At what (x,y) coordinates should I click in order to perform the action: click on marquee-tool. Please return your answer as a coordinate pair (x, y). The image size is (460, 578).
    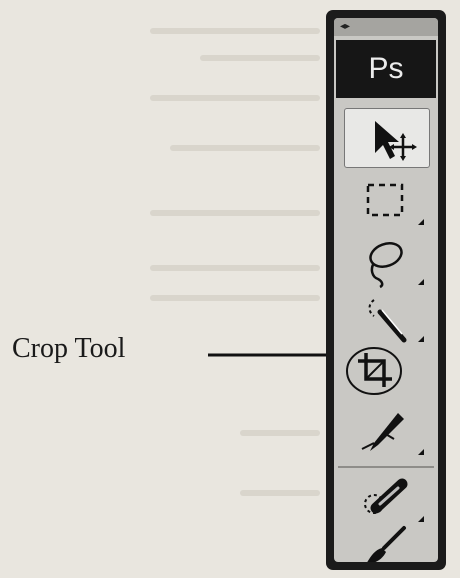
    Looking at the image, I should click on (386, 202).